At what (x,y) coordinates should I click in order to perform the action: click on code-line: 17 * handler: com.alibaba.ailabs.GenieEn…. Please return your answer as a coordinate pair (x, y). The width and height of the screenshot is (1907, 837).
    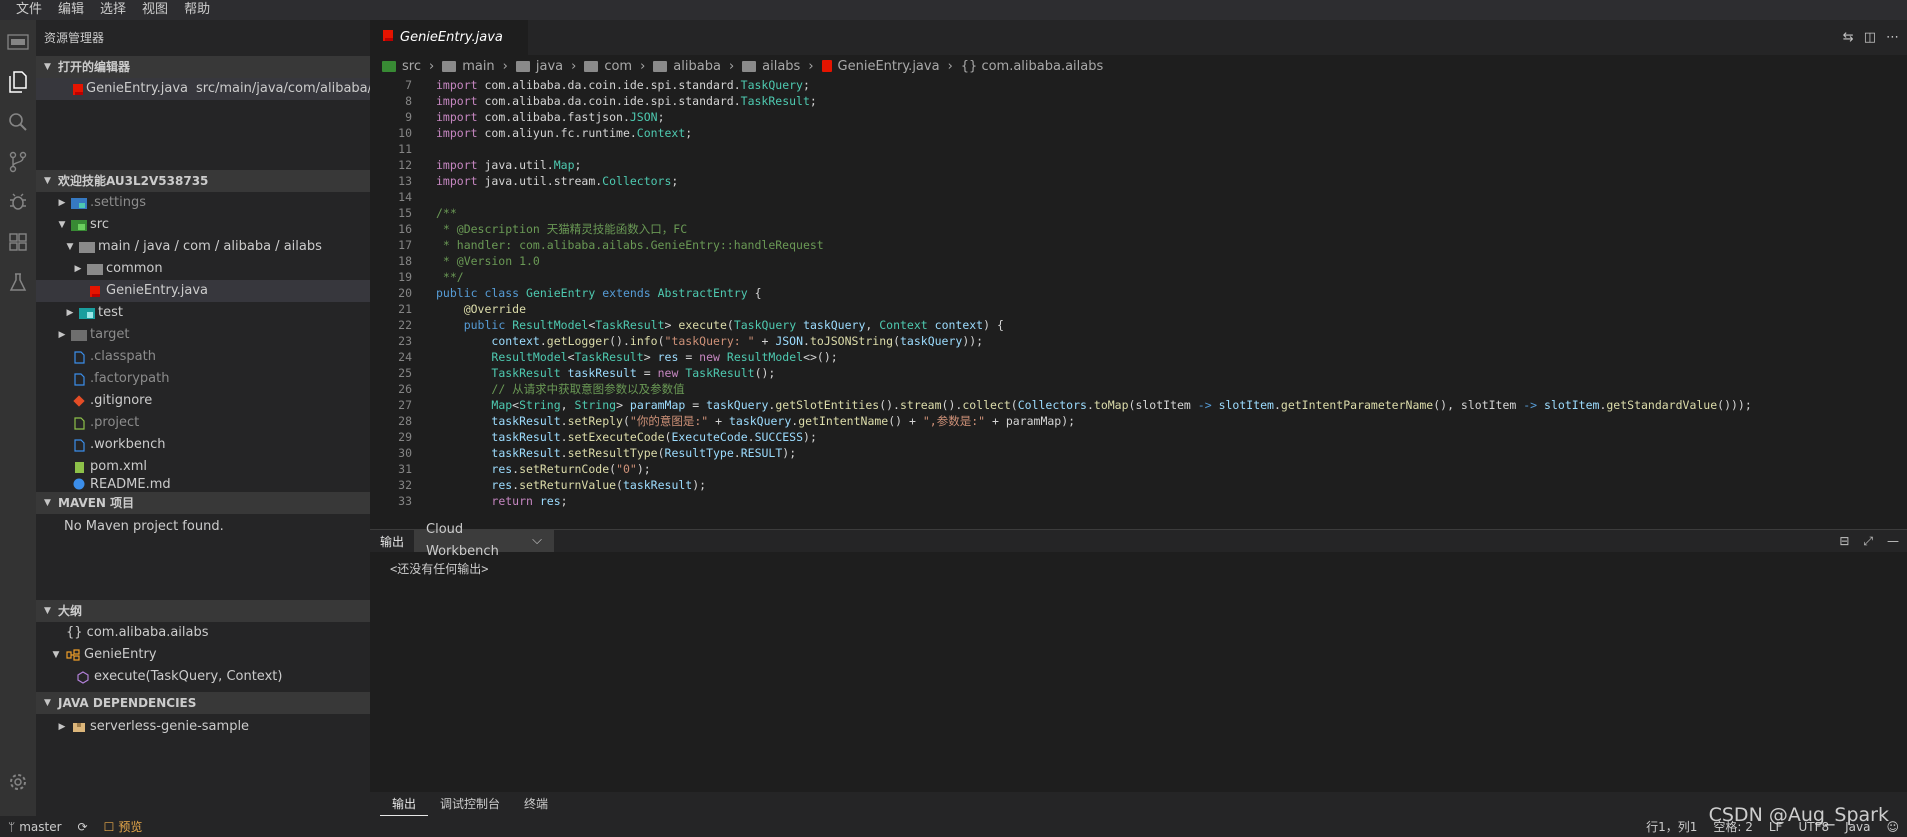
    Looking at the image, I should click on (1138, 245).